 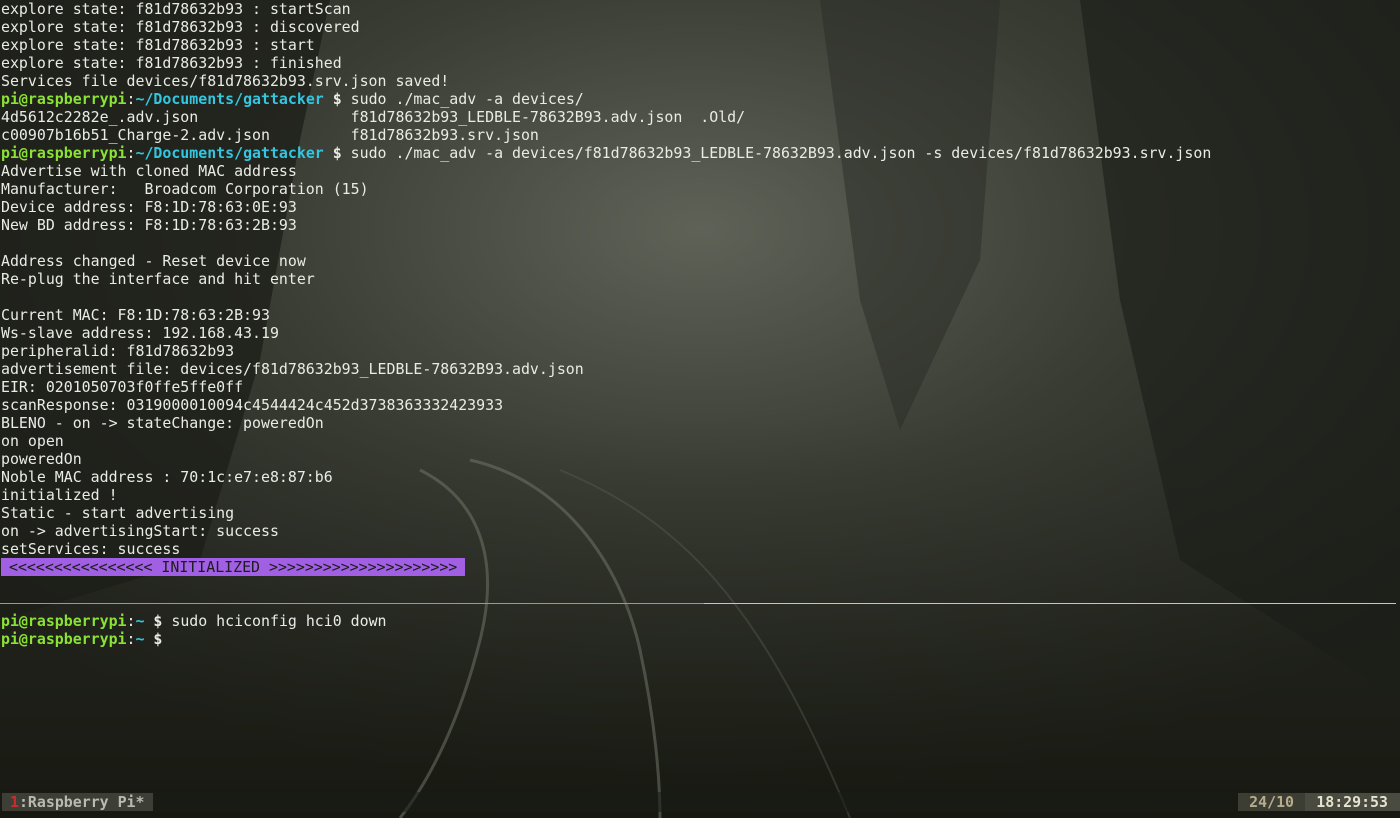 I want to click on output-line: EIR: 0201050703f0ffe5ffe0ff, so click(x=122, y=387).